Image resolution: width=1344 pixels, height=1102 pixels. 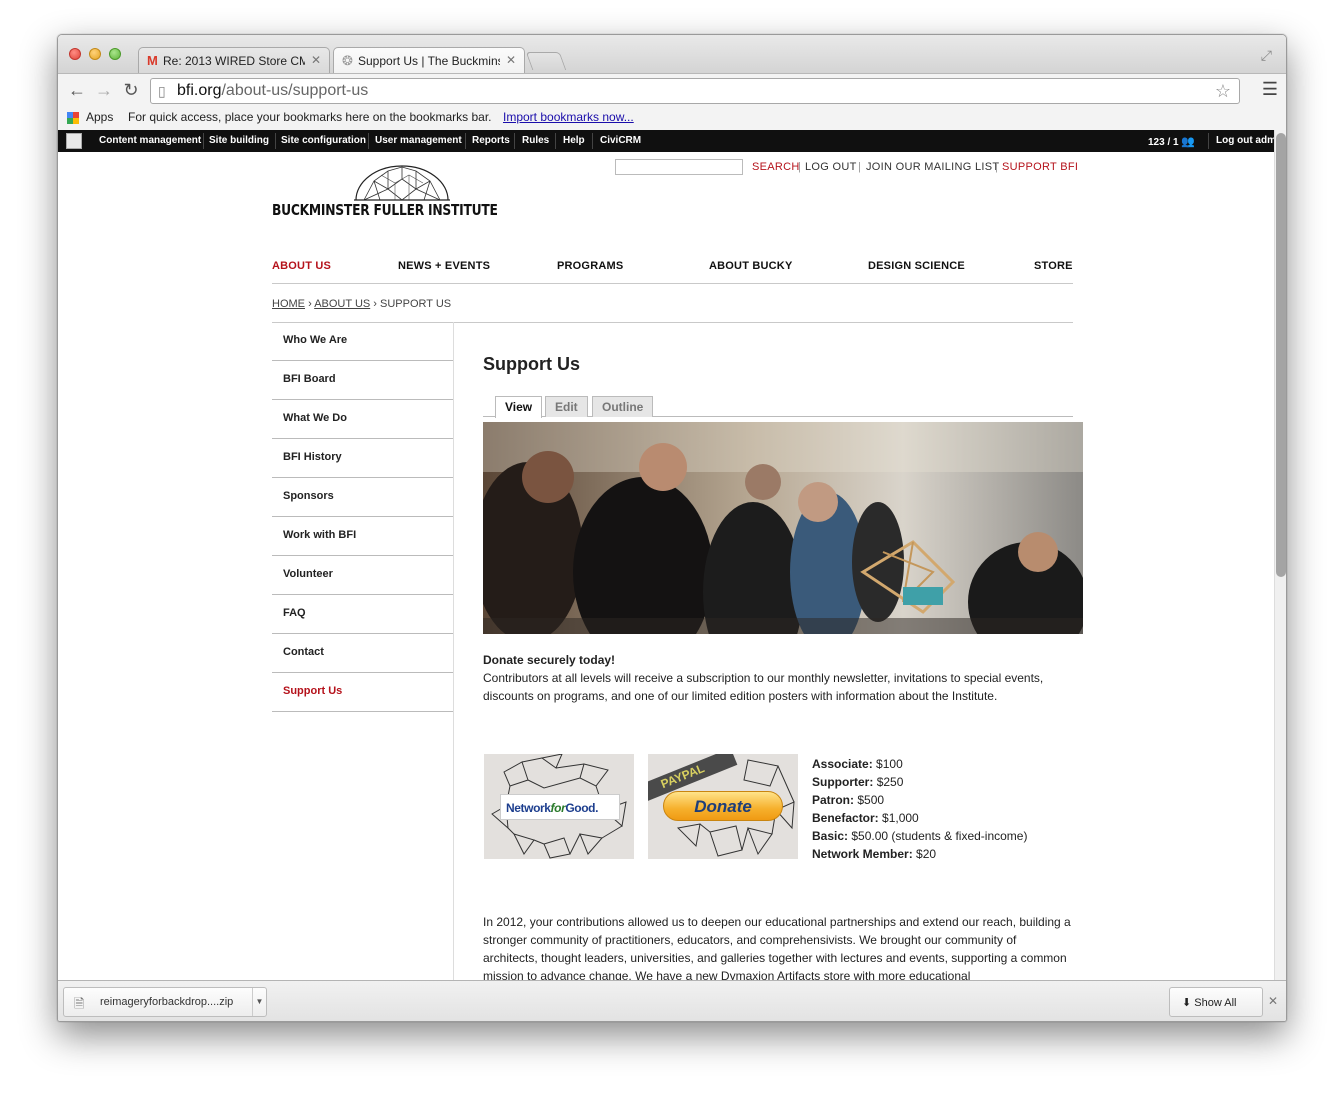 I want to click on scrollbar-thumb, so click(x=1281, y=355).